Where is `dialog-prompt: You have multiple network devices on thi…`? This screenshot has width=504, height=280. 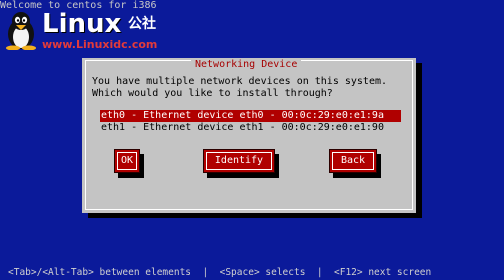 dialog-prompt: You have multiple network devices on thi… is located at coordinates (239, 88).